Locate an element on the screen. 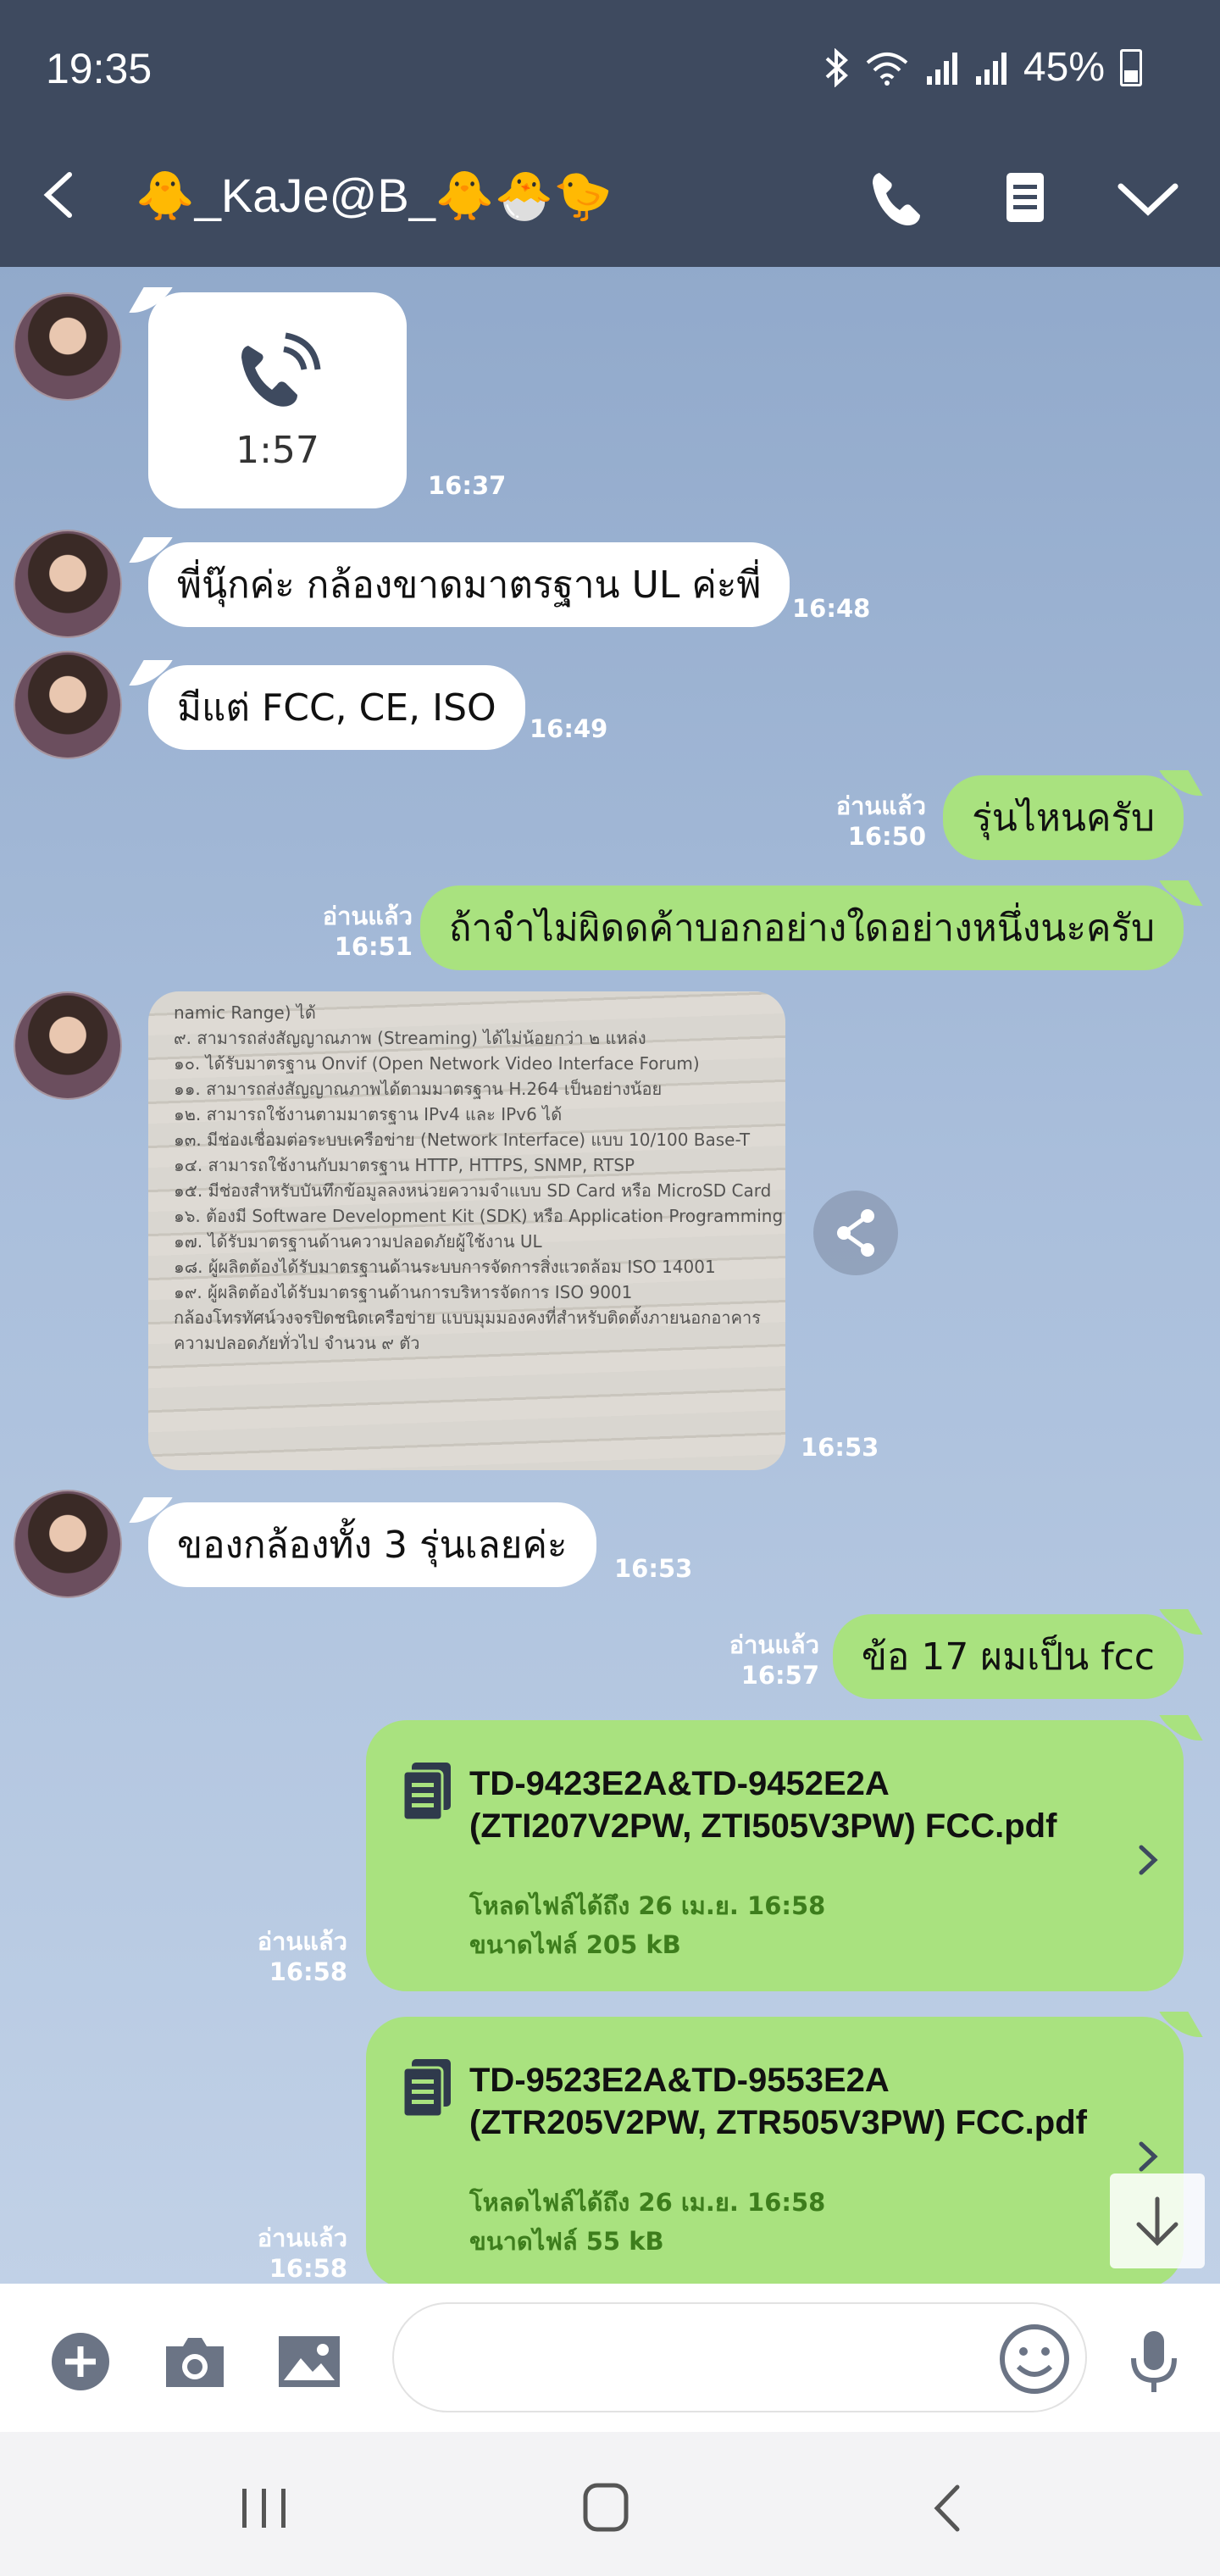  wifi-icon is located at coordinates (887, 69).